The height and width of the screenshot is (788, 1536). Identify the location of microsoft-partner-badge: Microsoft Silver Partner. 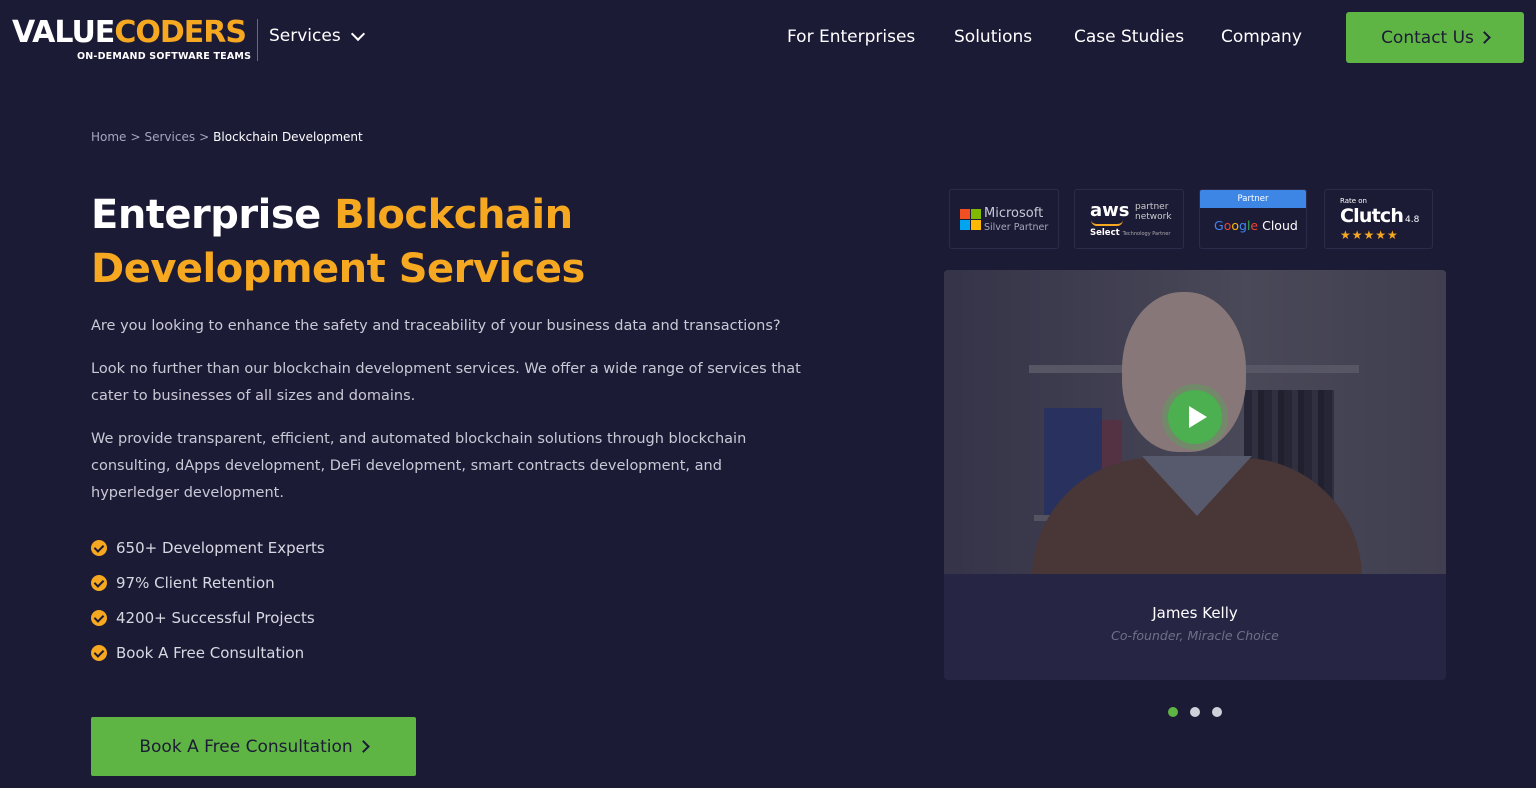
(1004, 219).